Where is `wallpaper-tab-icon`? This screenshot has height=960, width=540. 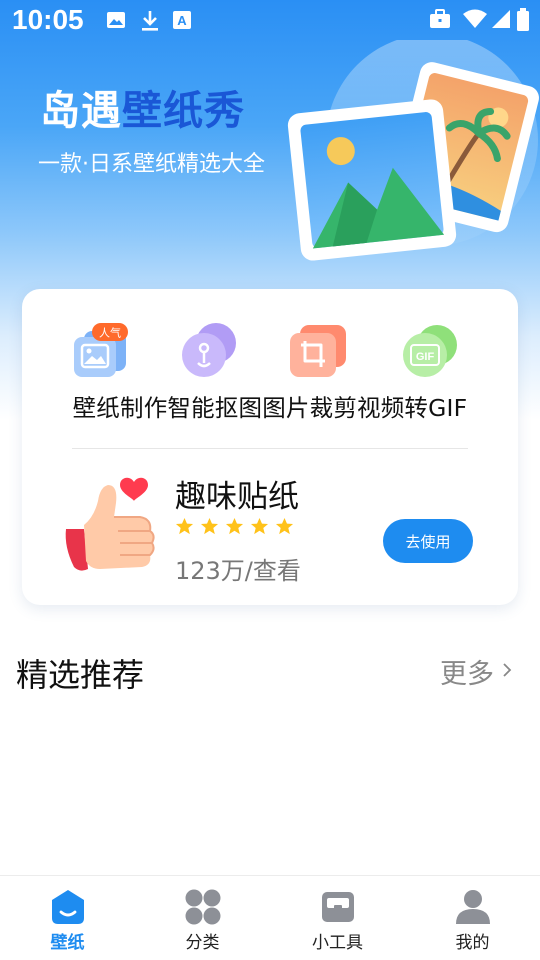
wallpaper-tab-icon is located at coordinates (68, 907).